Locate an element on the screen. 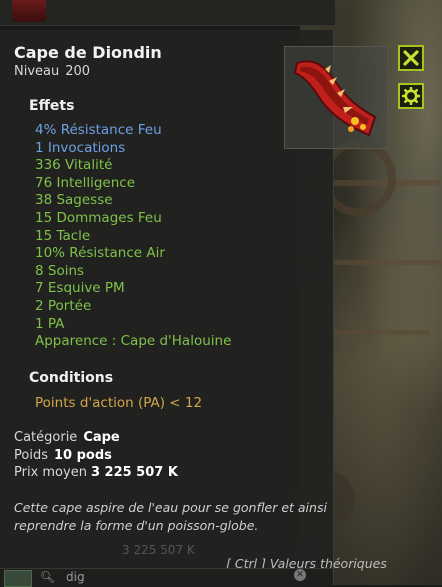 This screenshot has width=442, height=587. cape-item-icon is located at coordinates (335, 98).